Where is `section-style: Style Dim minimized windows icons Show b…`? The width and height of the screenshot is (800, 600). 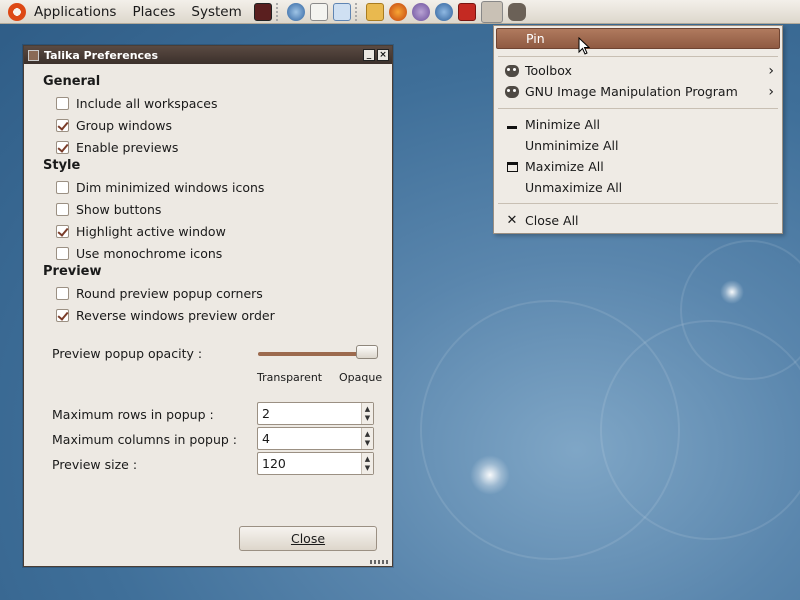
section-style: Style Dim minimized windows icons Show b… is located at coordinates (208, 211).